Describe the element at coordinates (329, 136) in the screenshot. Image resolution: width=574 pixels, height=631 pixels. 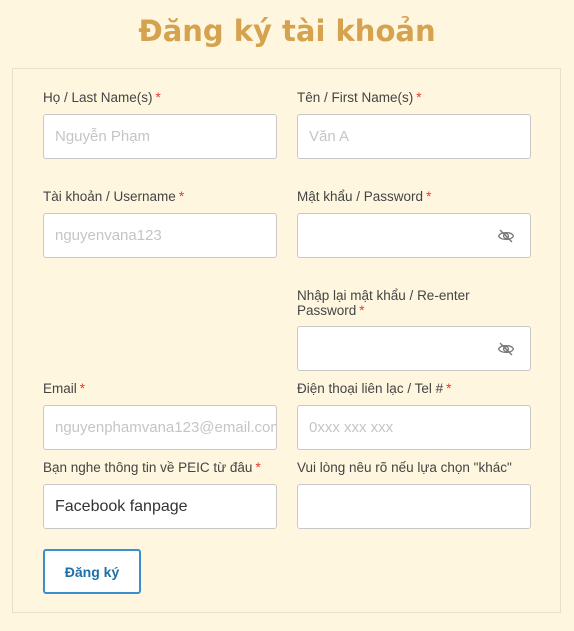
I see `first-name-placeholder: Văn A` at that location.